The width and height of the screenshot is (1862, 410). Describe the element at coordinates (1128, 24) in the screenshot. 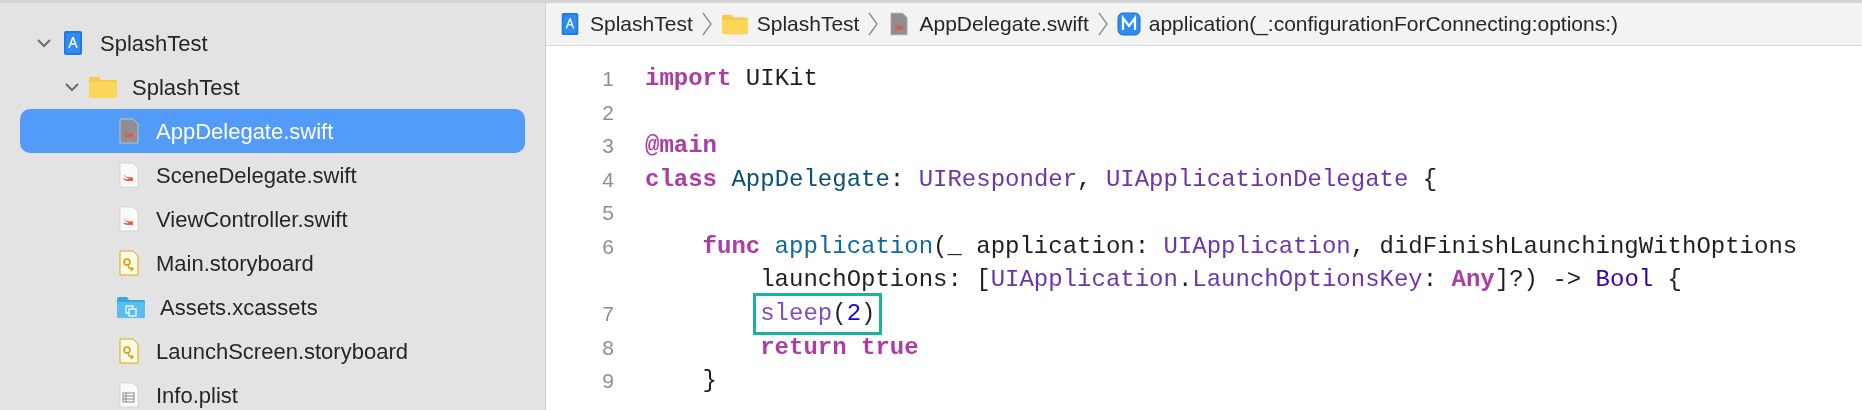

I see `method-icon` at that location.